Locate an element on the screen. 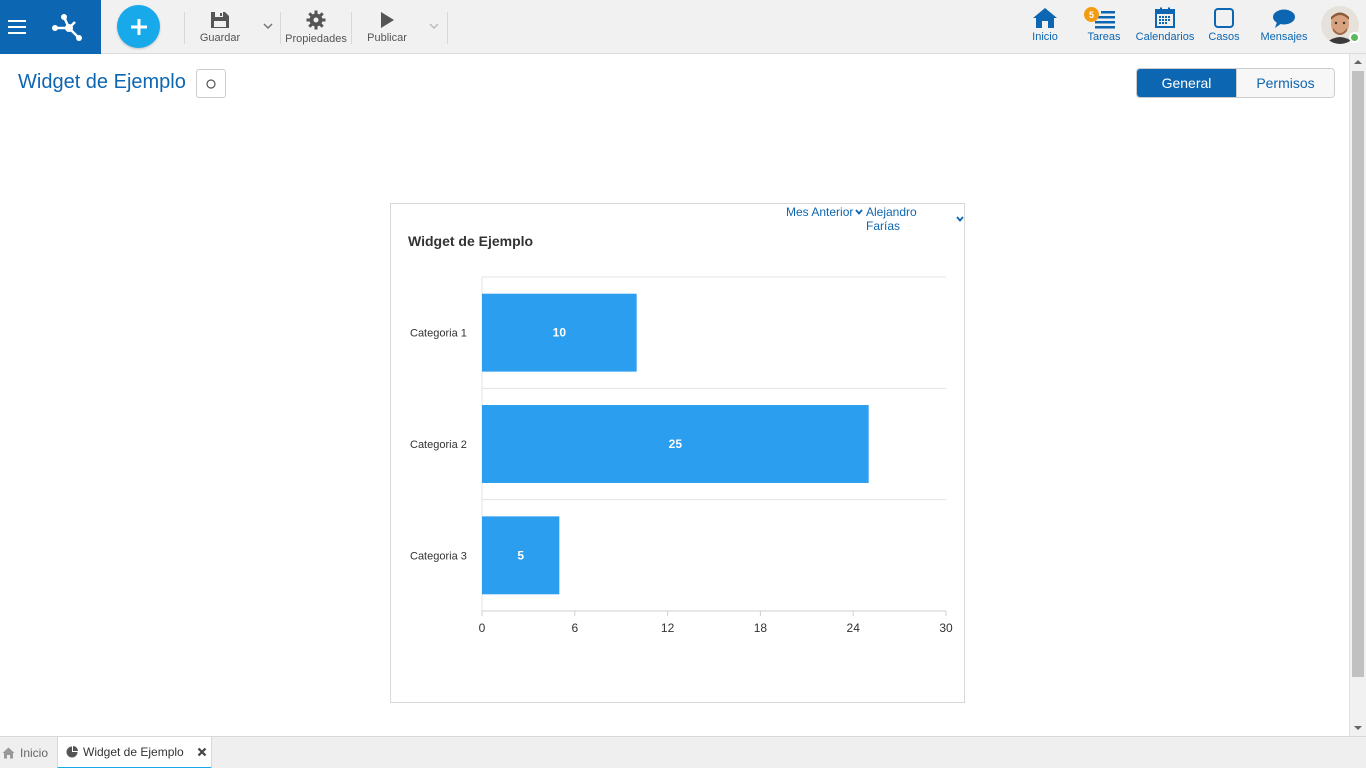 The width and height of the screenshot is (1366, 768). save-options-dropdown is located at coordinates (268, 26).